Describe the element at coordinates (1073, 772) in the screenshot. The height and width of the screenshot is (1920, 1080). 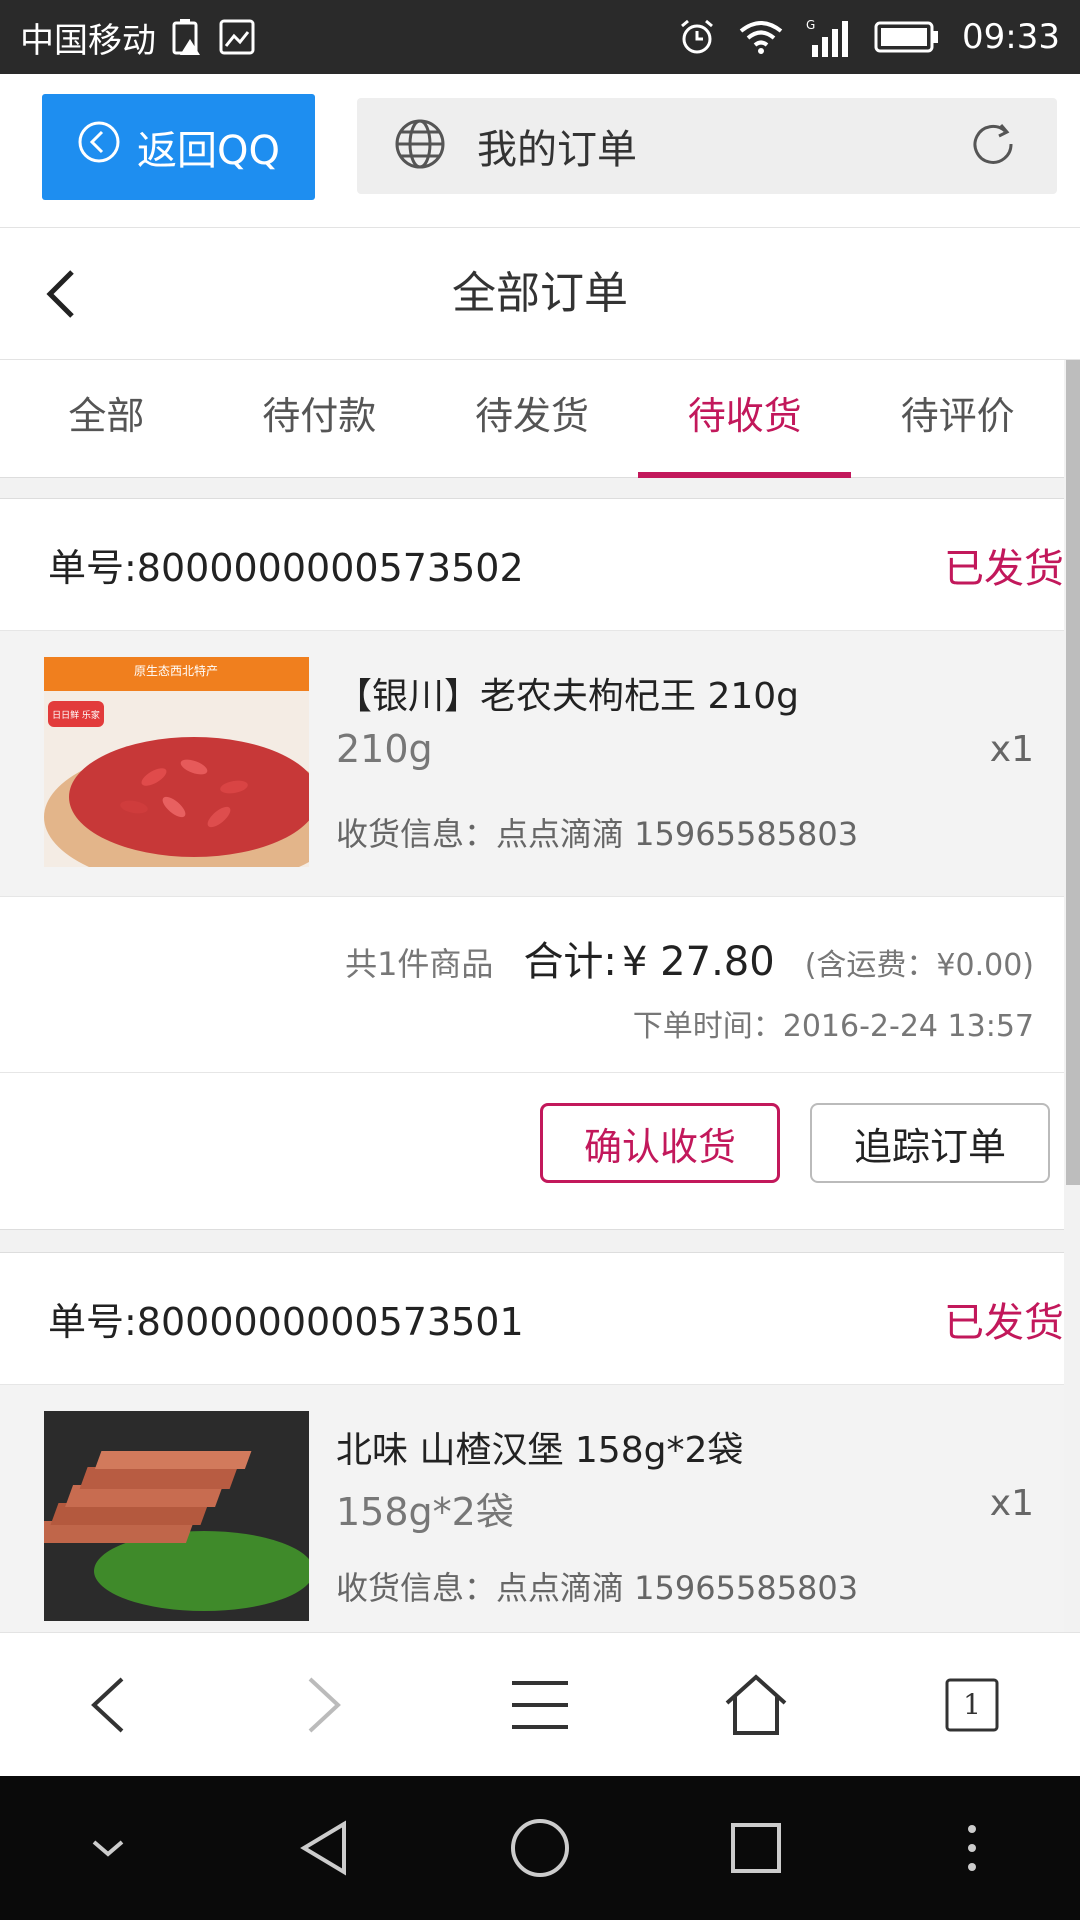
I see `scrollbar` at that location.